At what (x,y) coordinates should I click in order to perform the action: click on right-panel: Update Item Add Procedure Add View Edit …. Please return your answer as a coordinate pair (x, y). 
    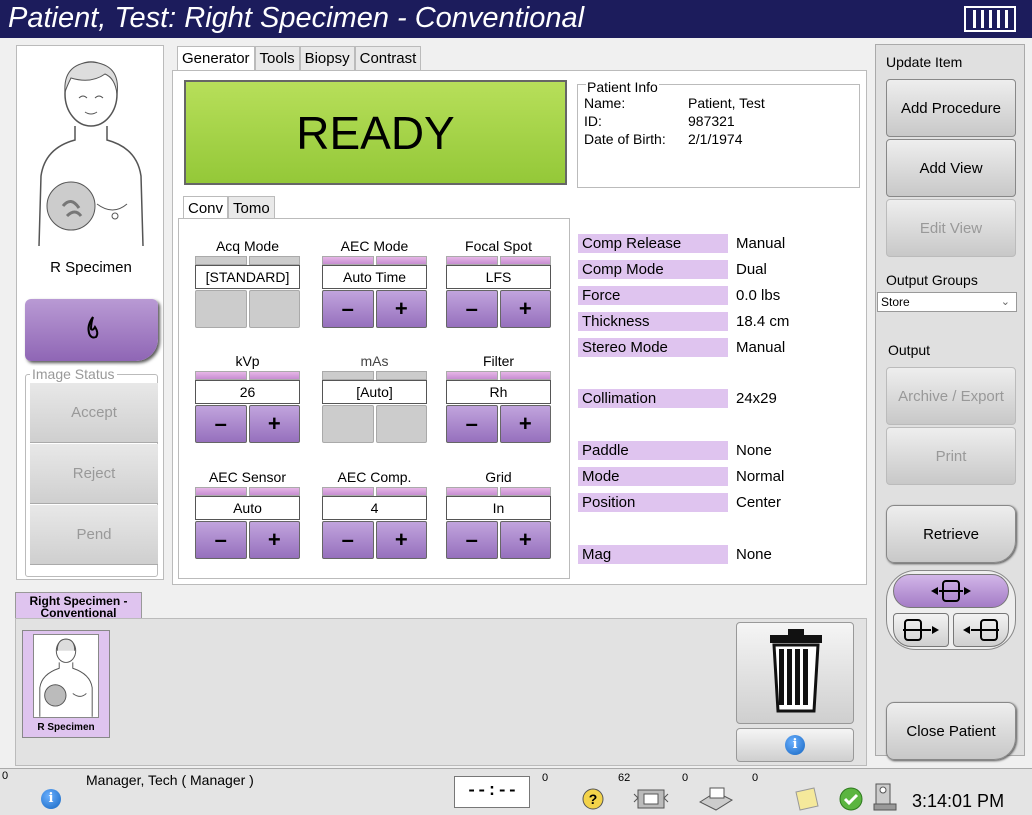
    Looking at the image, I should click on (950, 402).